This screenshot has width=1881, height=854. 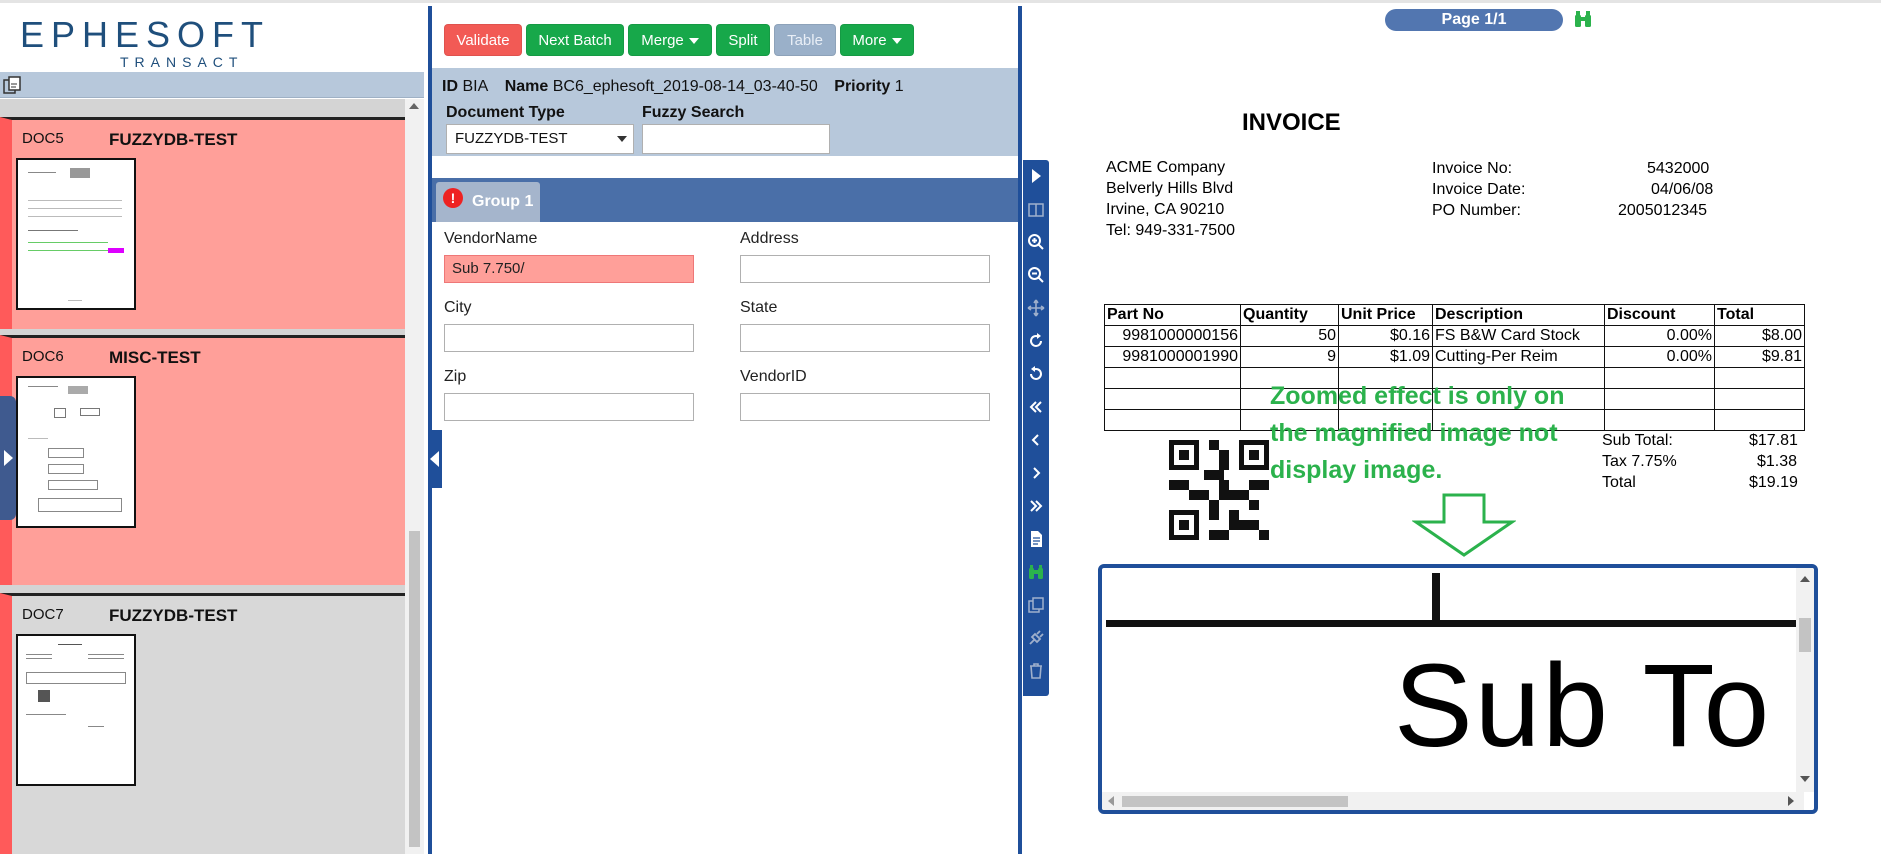 I want to click on copy-documents-icon, so click(x=13, y=85).